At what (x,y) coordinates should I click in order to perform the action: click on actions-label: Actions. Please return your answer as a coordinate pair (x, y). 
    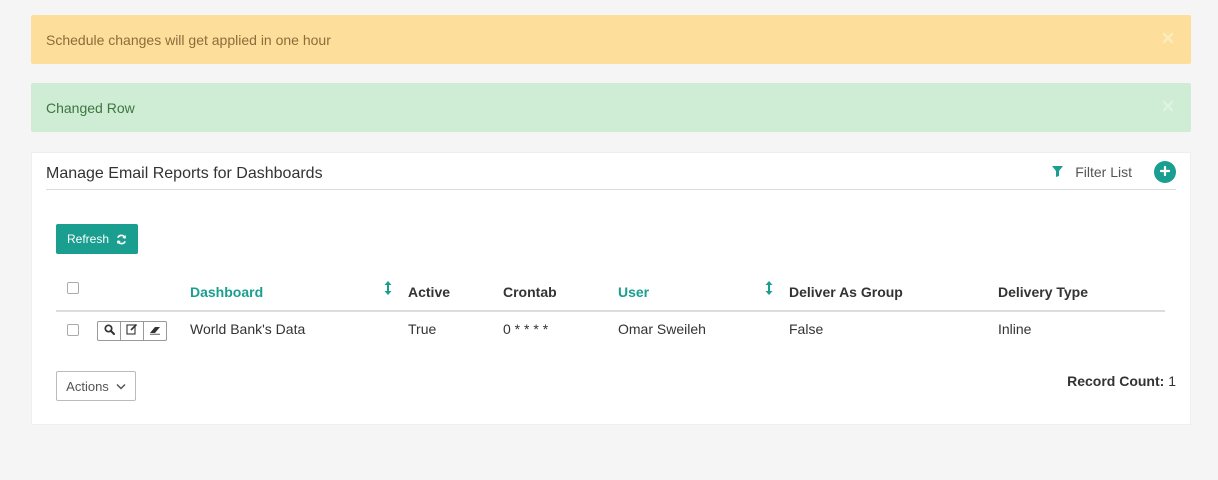
    Looking at the image, I should click on (87, 386).